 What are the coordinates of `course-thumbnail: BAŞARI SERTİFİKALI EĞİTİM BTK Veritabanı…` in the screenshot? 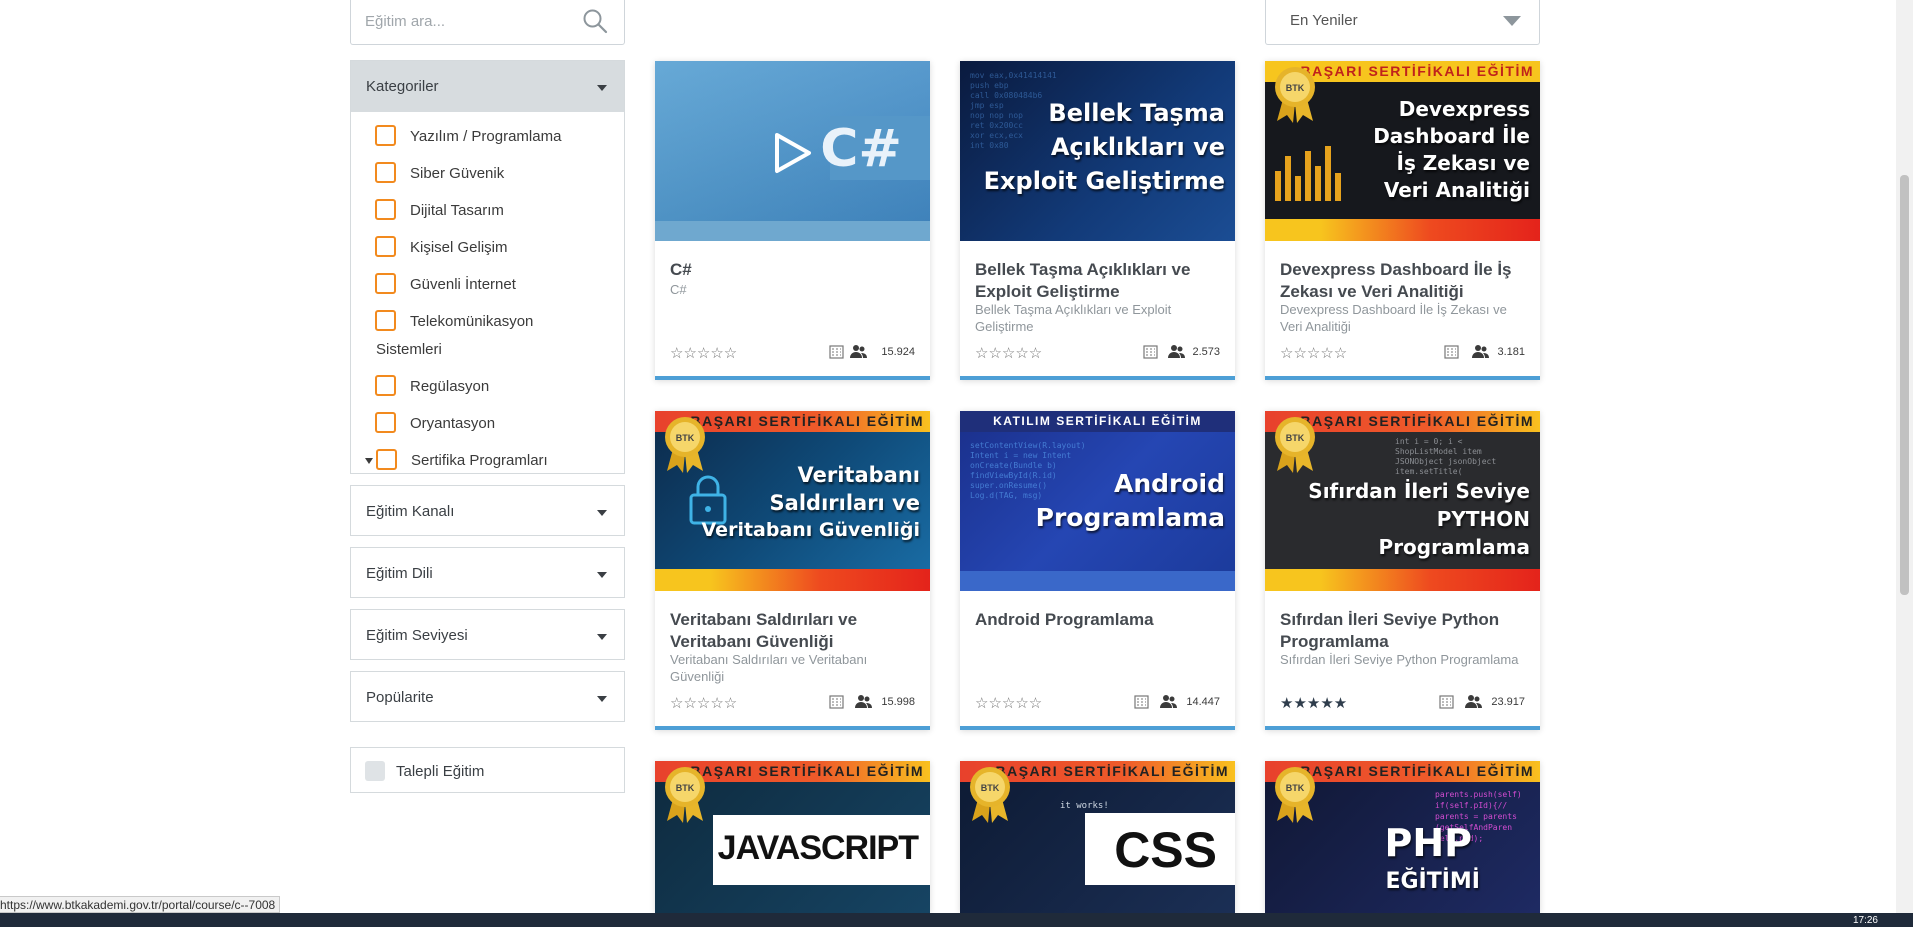 It's located at (792, 501).